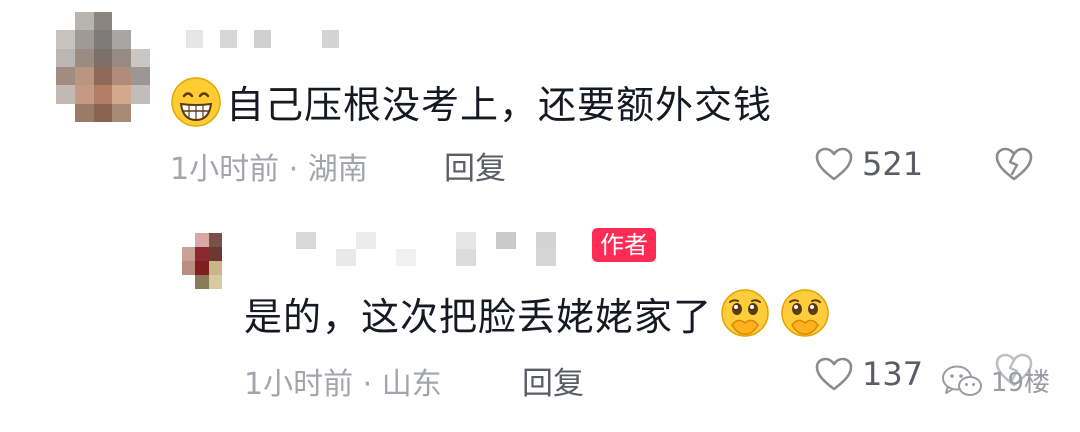 This screenshot has height=432, width=1080. I want to click on reply-like-heart-icon, so click(834, 374).